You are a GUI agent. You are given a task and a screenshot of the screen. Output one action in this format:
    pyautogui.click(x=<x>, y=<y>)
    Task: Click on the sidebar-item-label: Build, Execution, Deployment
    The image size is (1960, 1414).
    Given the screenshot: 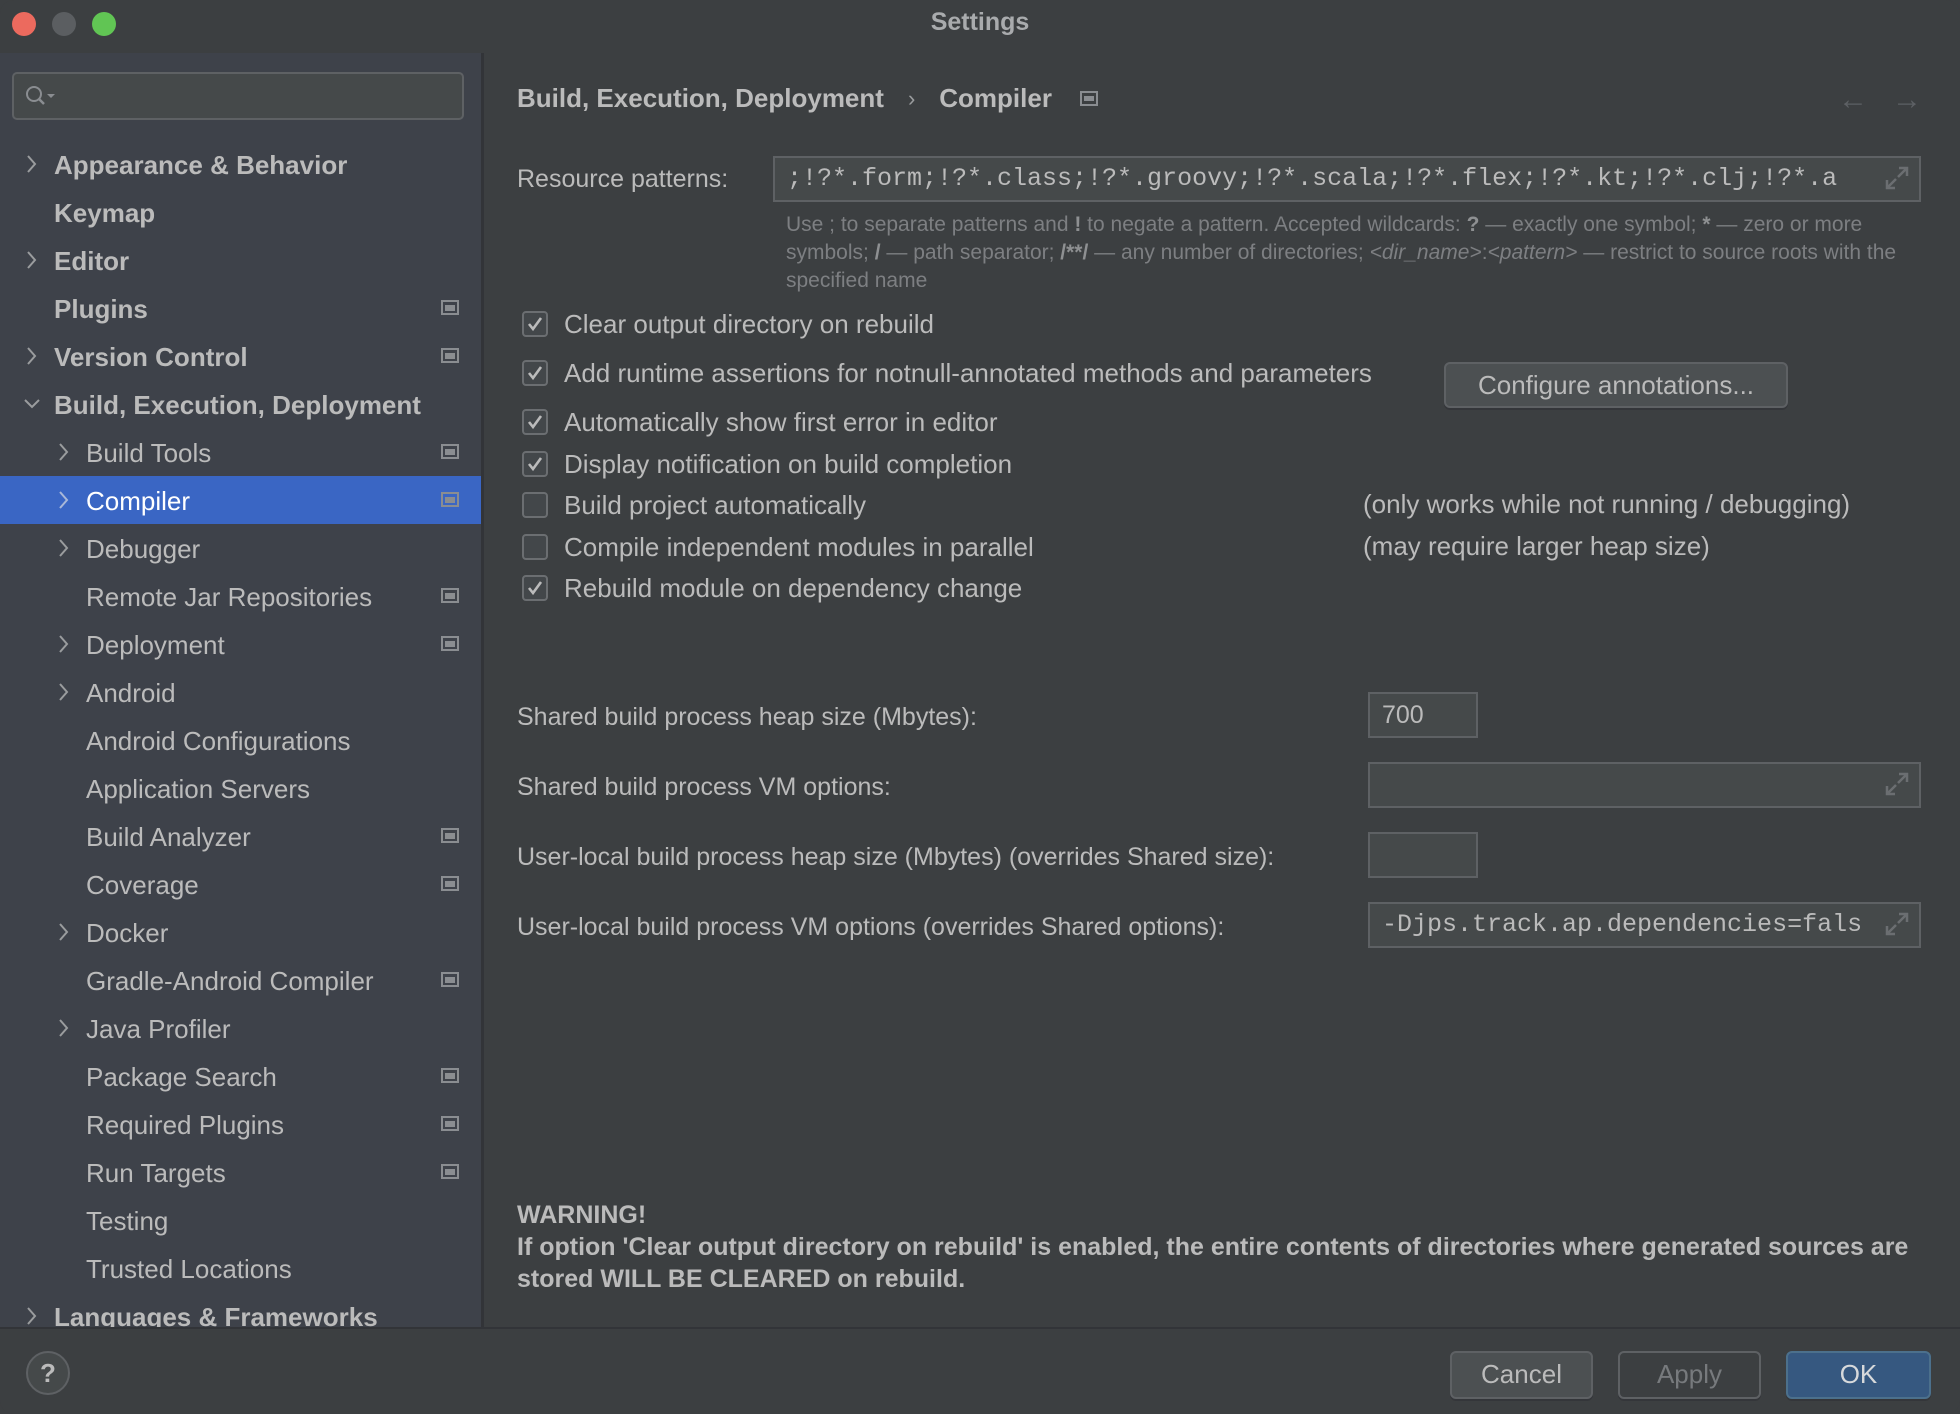 What is the action you would take?
    pyautogui.click(x=237, y=405)
    